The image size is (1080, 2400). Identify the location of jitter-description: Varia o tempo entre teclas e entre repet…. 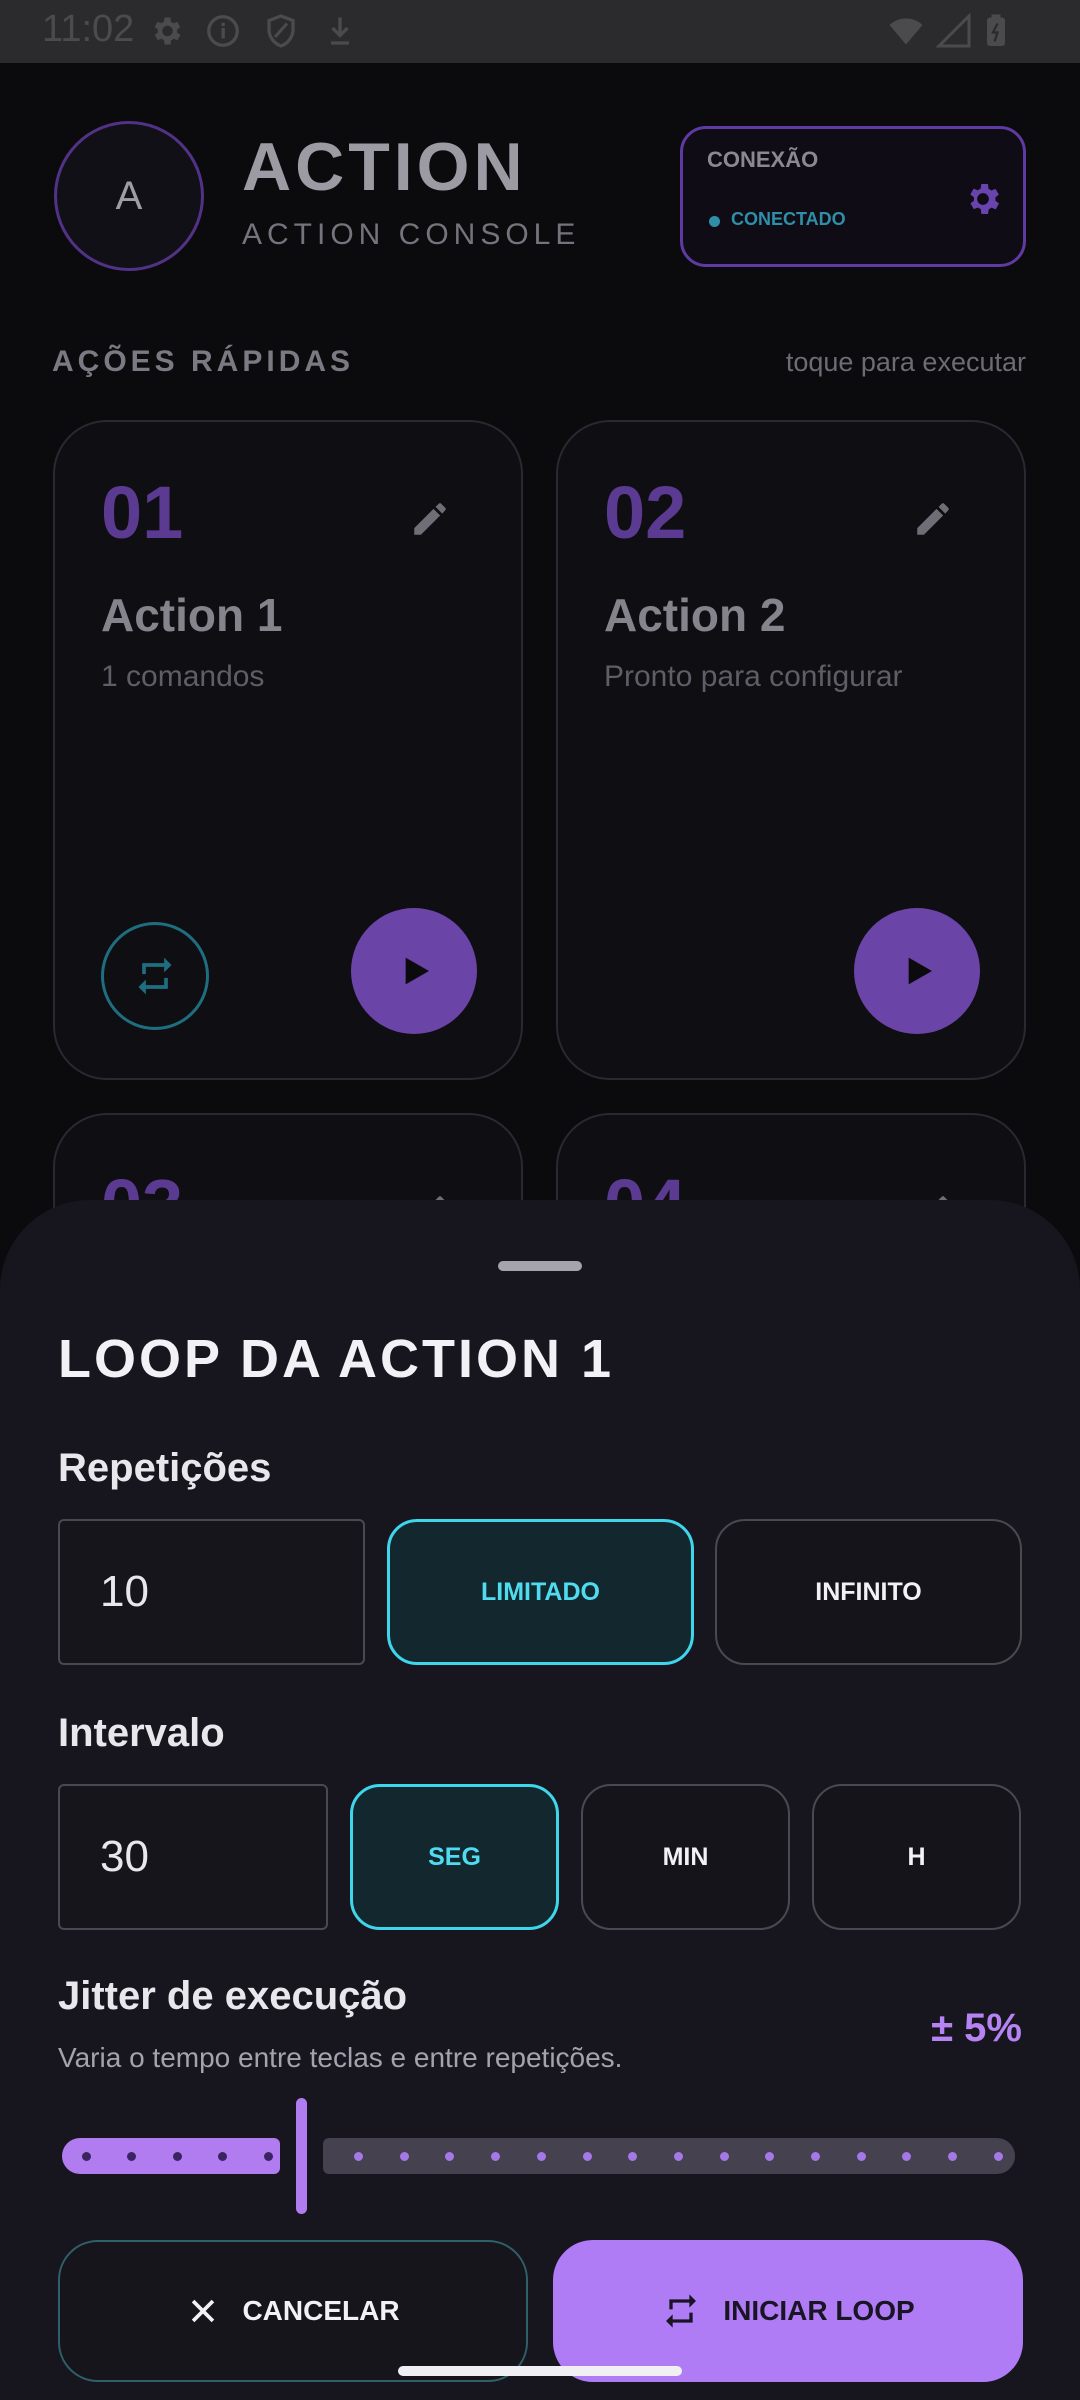
(340, 2057).